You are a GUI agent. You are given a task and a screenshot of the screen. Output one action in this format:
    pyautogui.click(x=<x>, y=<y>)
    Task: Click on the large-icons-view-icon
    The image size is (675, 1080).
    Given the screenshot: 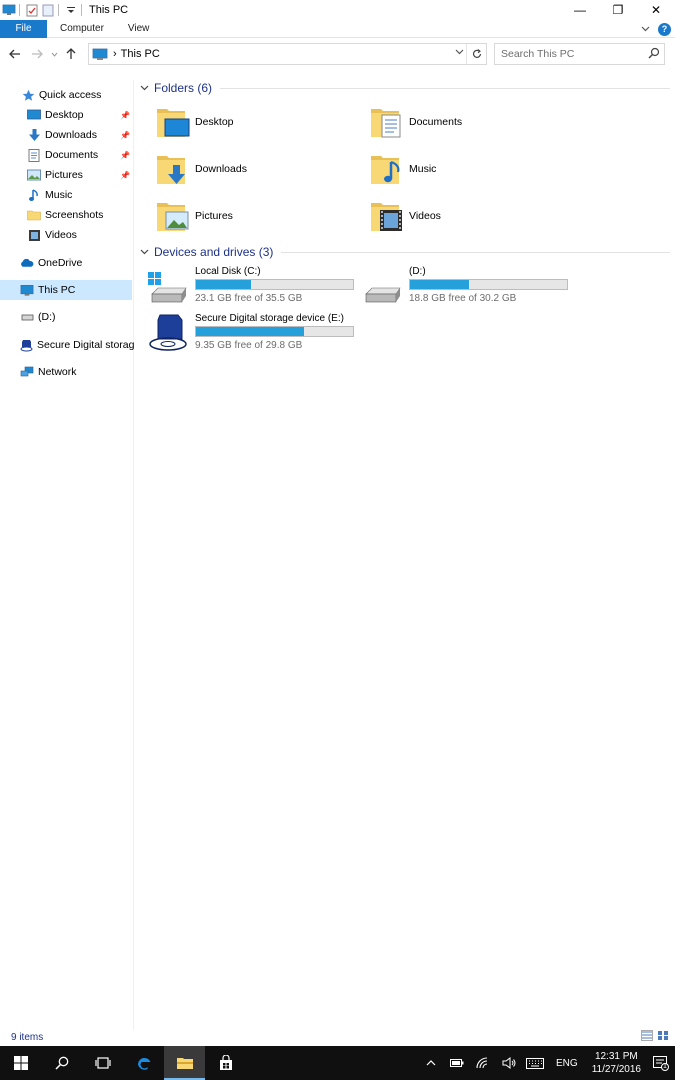 What is the action you would take?
    pyautogui.click(x=663, y=1037)
    